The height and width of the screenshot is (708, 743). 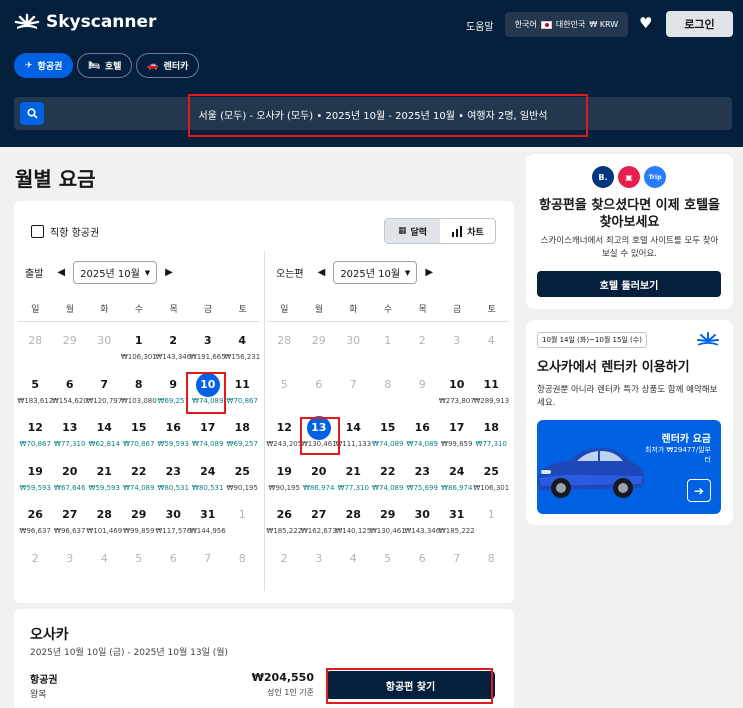 What do you see at coordinates (65, 231) in the screenshot?
I see `direct-flights-checkbox: 직항 항공권` at bounding box center [65, 231].